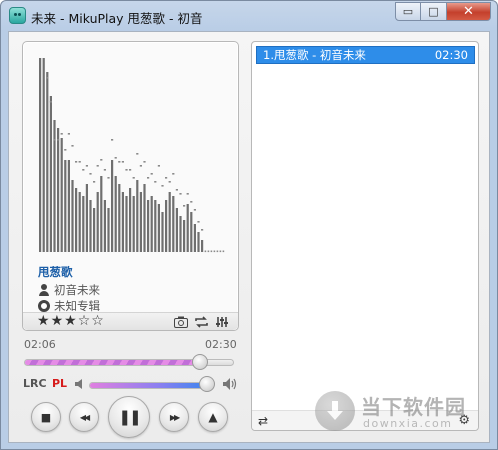 The image size is (498, 450). What do you see at coordinates (151, 385) in the screenshot?
I see `volume-slider` at bounding box center [151, 385].